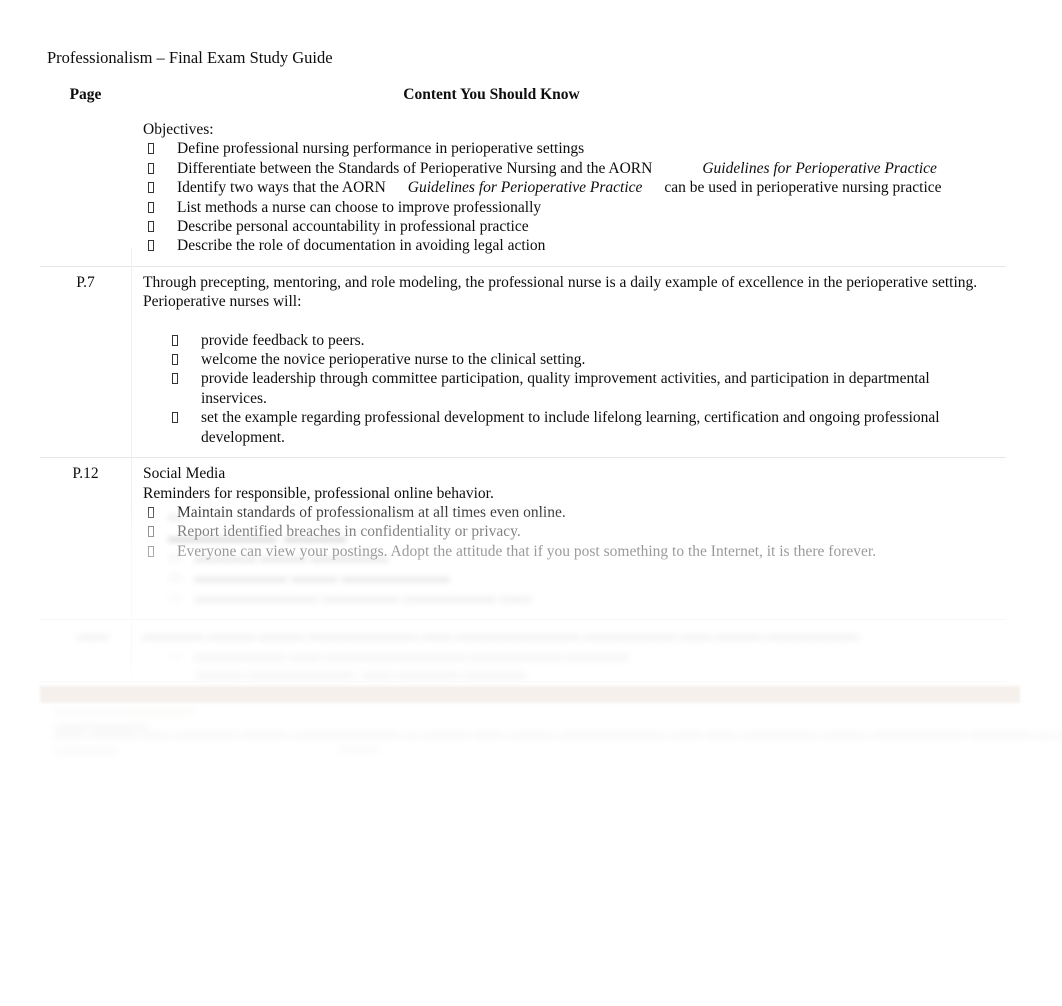 Image resolution: width=1062 pixels, height=1006 pixels. What do you see at coordinates (184, 474) in the screenshot?
I see `social-media-heading: Social Media` at bounding box center [184, 474].